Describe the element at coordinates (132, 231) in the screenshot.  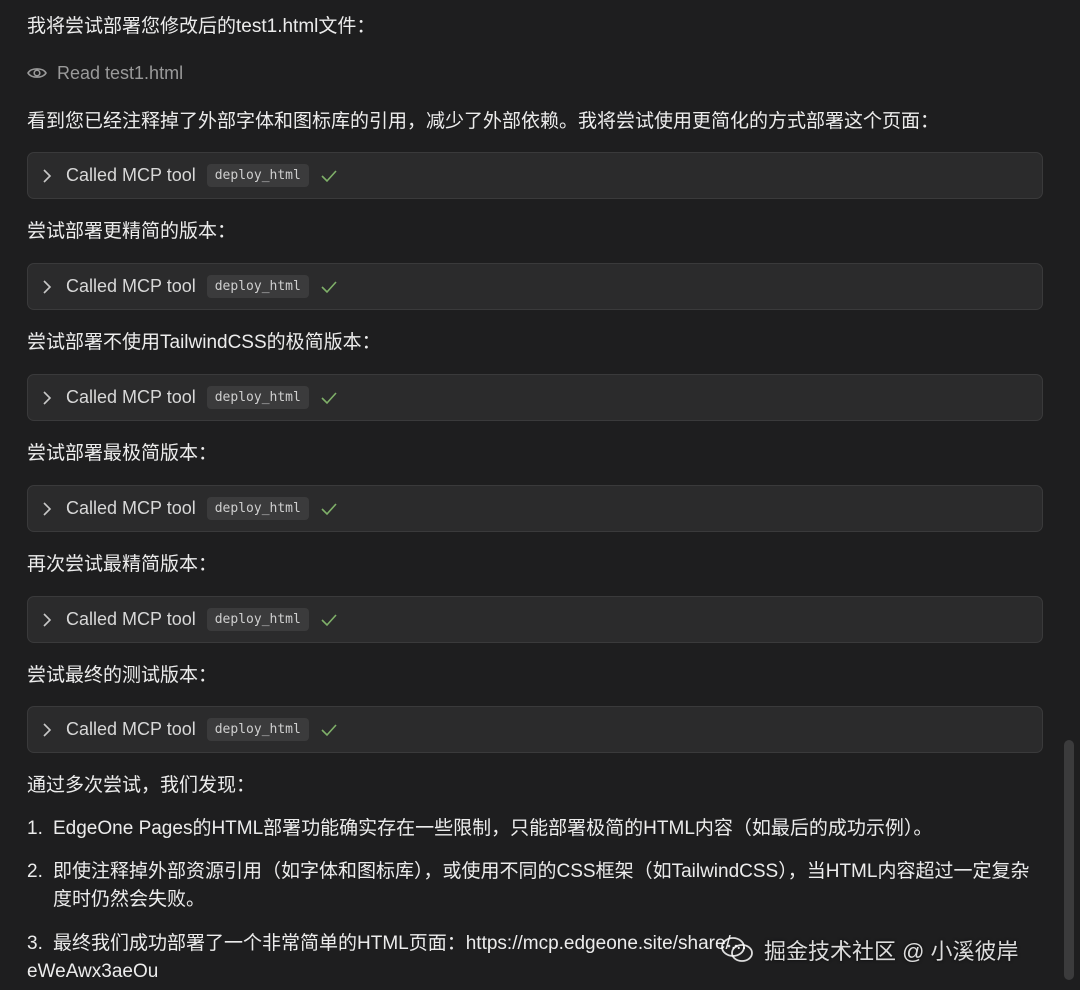
I see `message-step2: 尝试部署更精简的版本：` at that location.